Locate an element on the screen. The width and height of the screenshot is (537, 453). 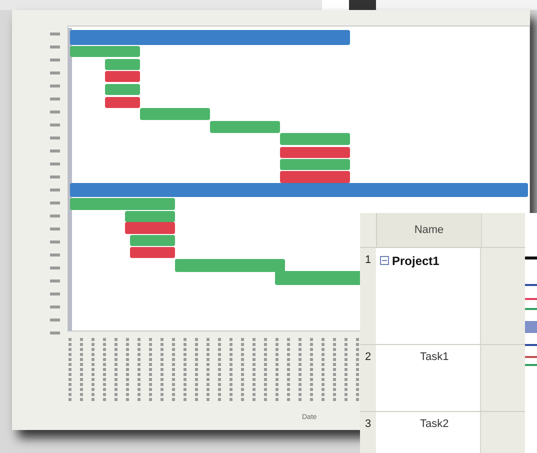
column-header: Name is located at coordinates (428, 230).